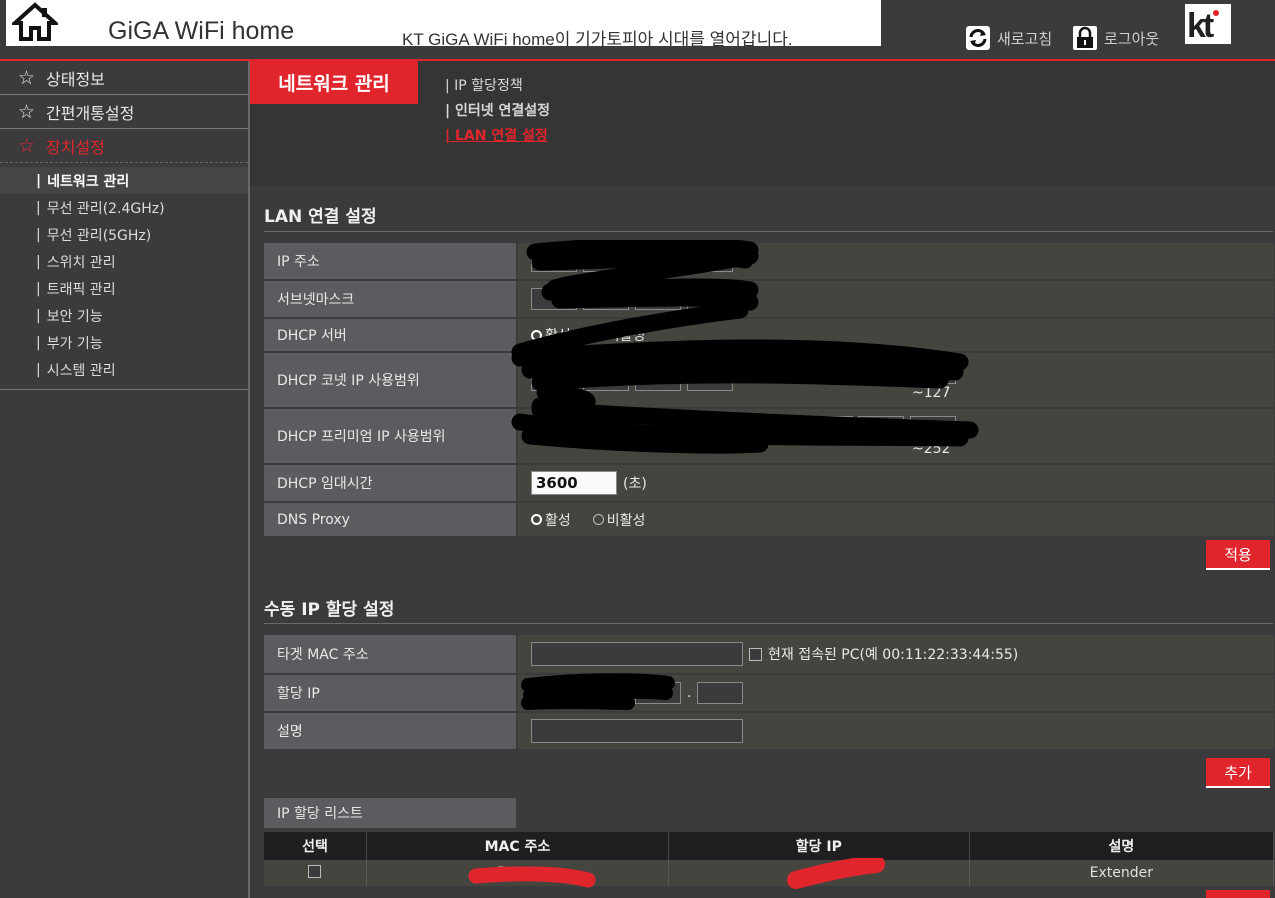 This screenshot has width=1275, height=898. What do you see at coordinates (769, 335) in the screenshot?
I see `row-dhcp-server: DHCP 서버 활성 비활성` at bounding box center [769, 335].